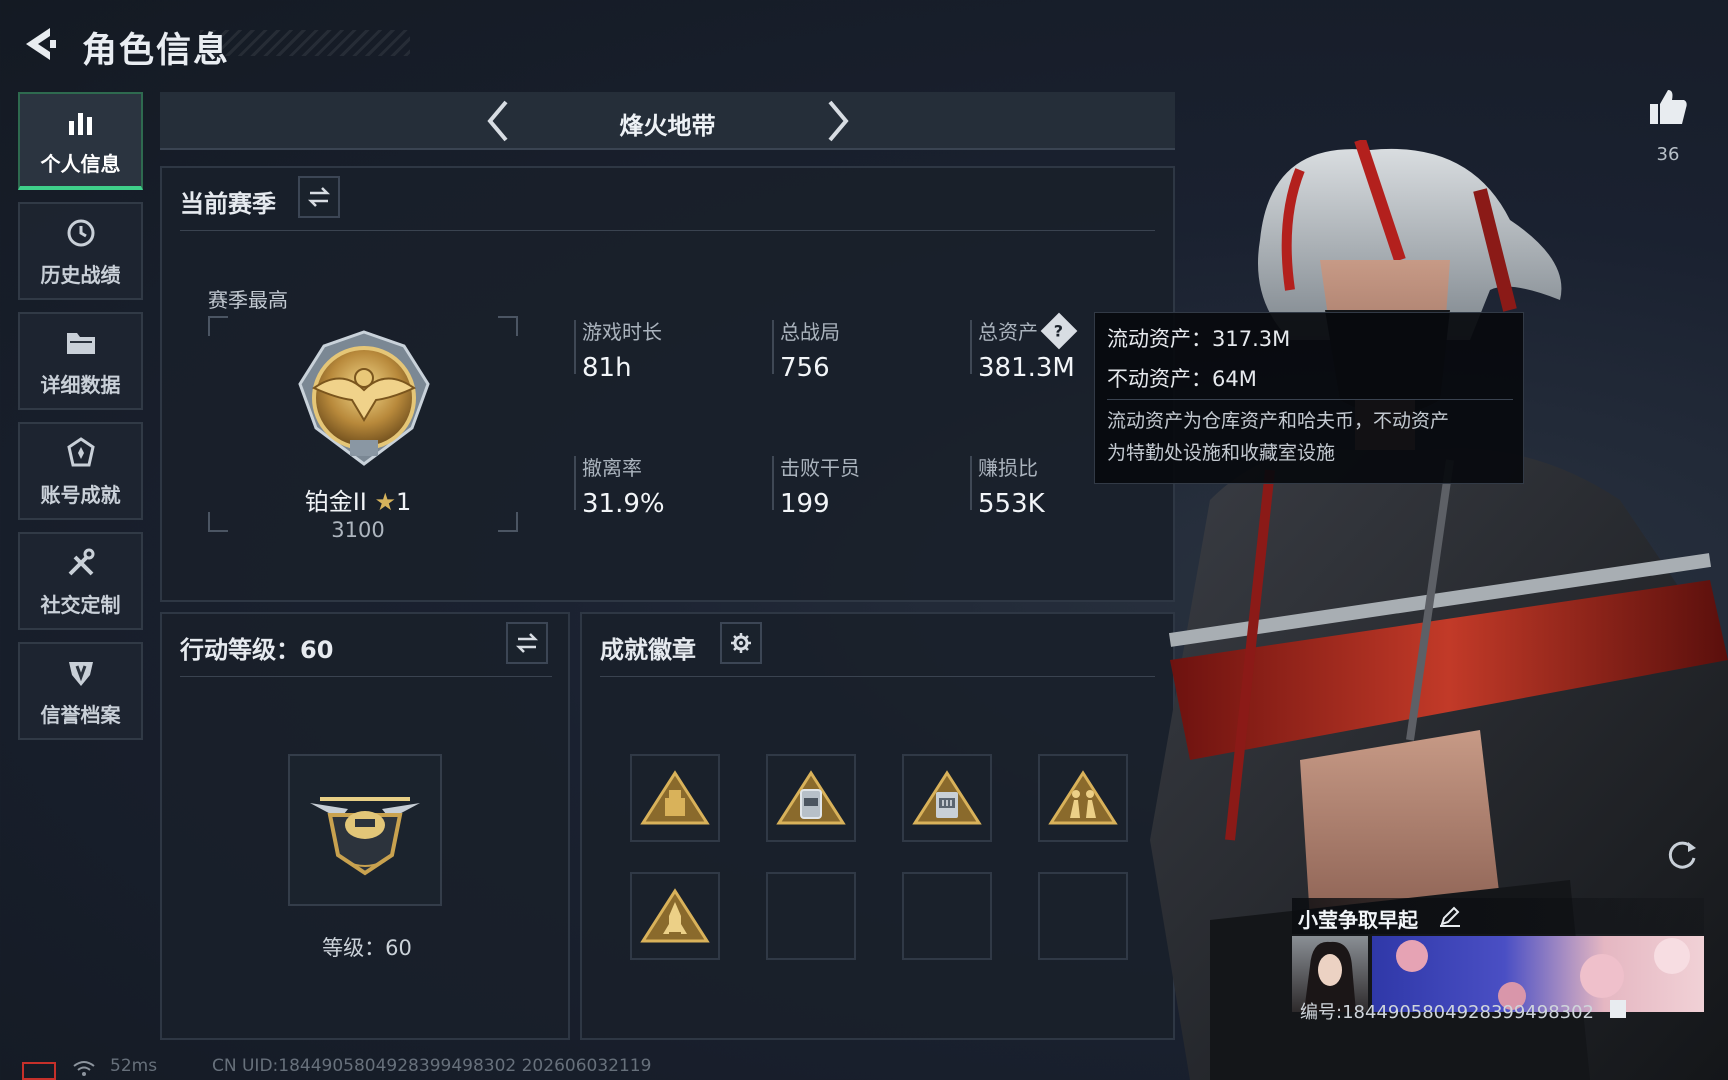 Image resolution: width=1728 pixels, height=1080 pixels. I want to click on rank-name: 铂金II, so click(335, 502).